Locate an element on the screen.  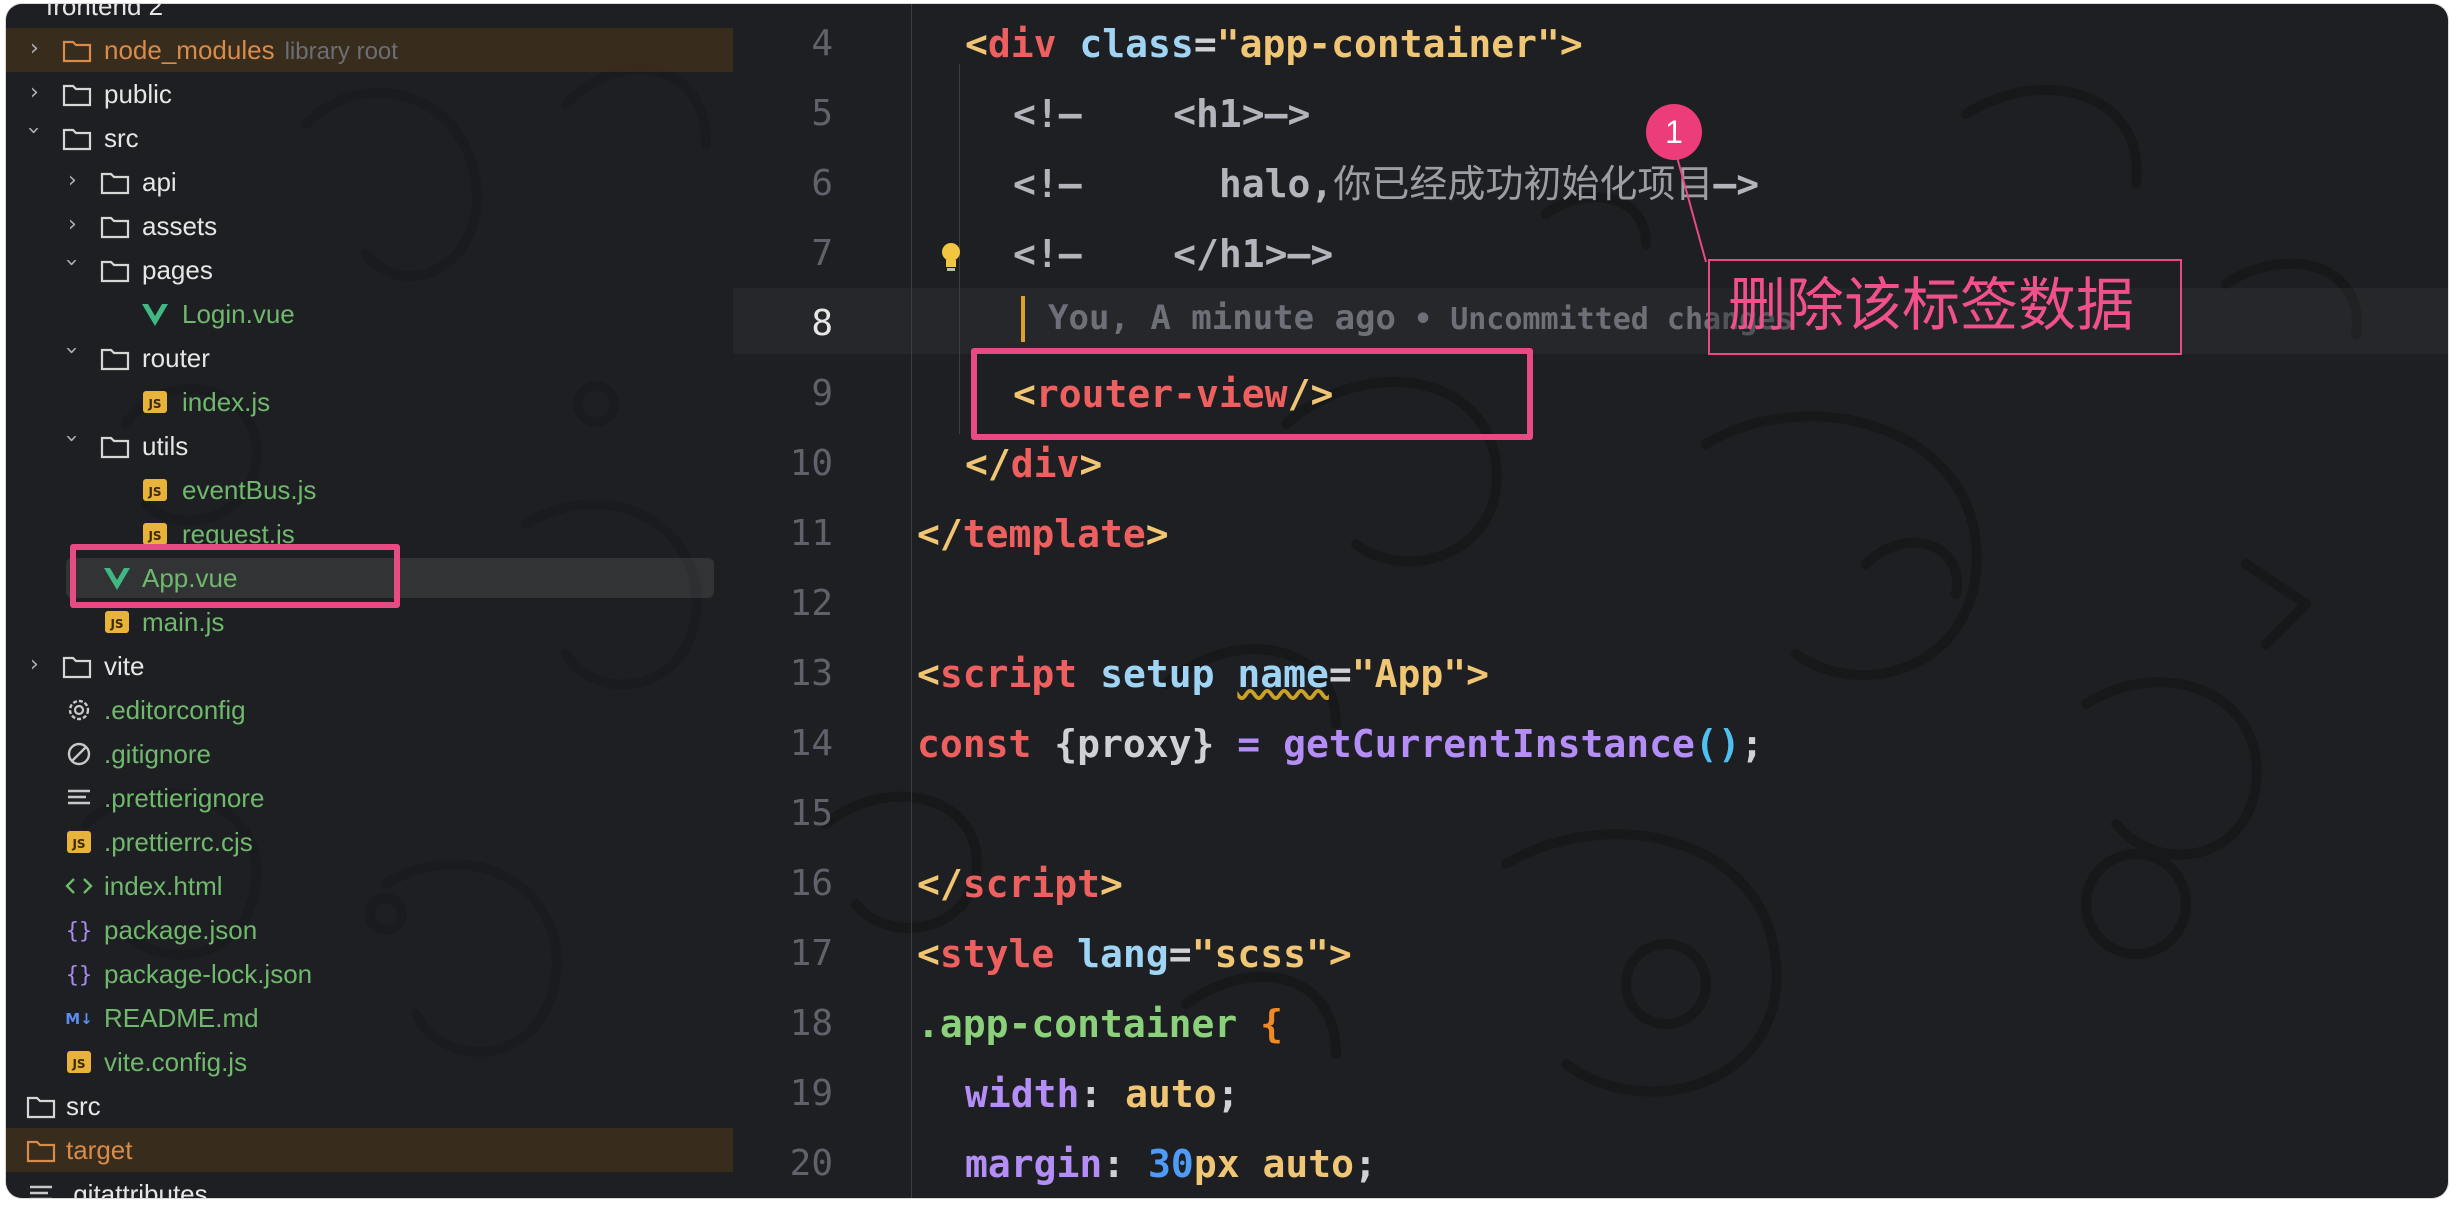
step-badge: 1 is located at coordinates (1674, 132).